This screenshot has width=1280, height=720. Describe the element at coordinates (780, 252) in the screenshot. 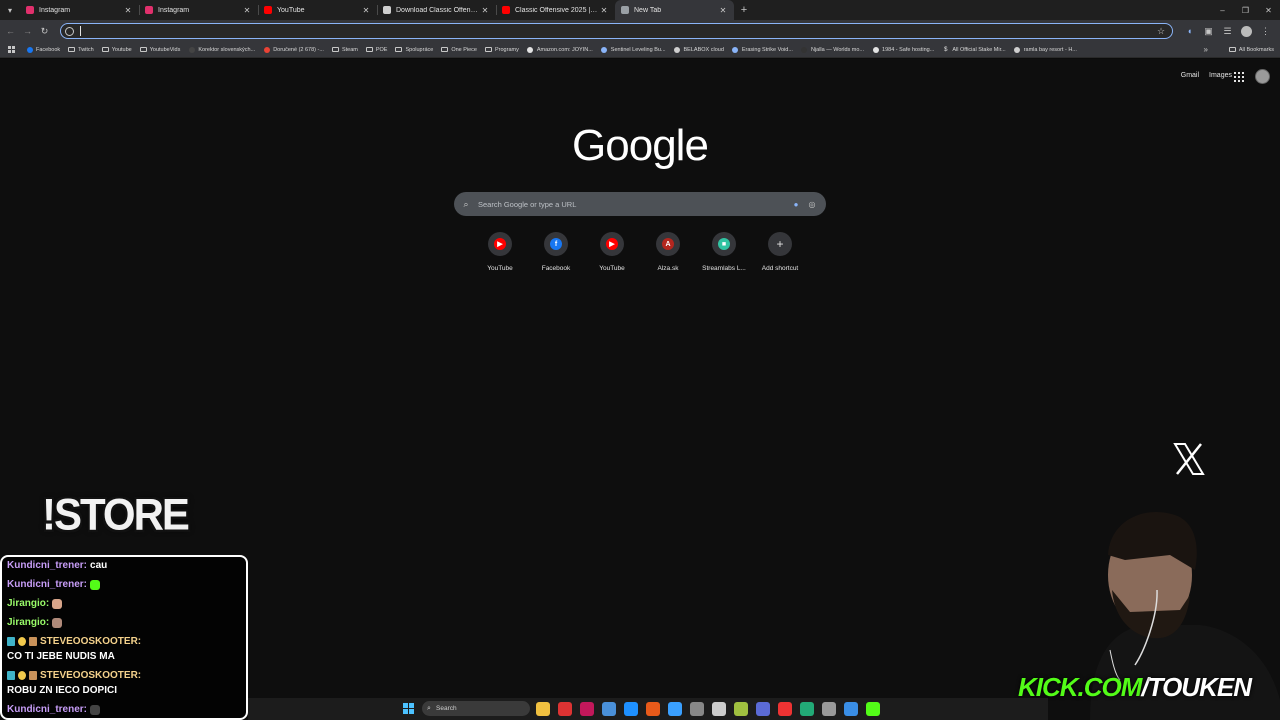

I see `add-shortcut-button: + Add shortcut` at that location.